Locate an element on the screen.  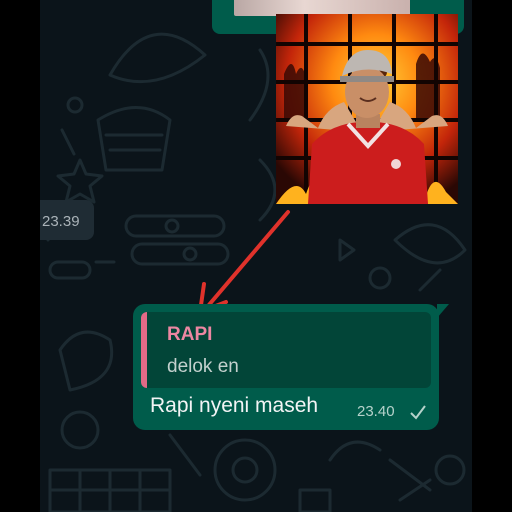
message-text: Rapi nyeni maseh is located at coordinates (234, 405).